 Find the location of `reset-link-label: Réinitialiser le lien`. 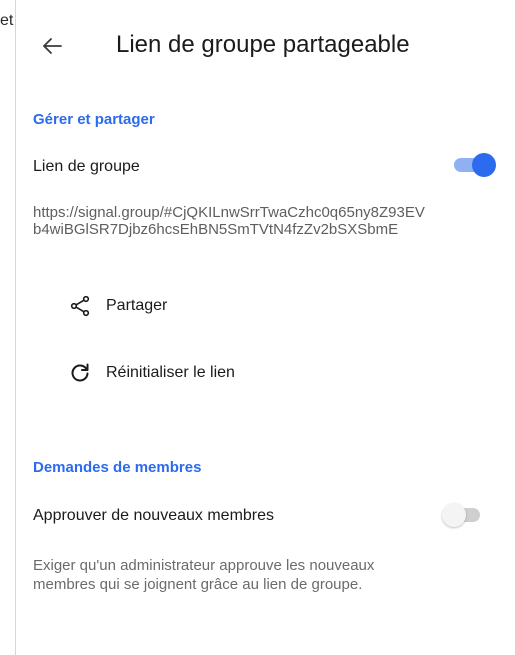

reset-link-label: Réinitialiser le lien is located at coordinates (170, 372).